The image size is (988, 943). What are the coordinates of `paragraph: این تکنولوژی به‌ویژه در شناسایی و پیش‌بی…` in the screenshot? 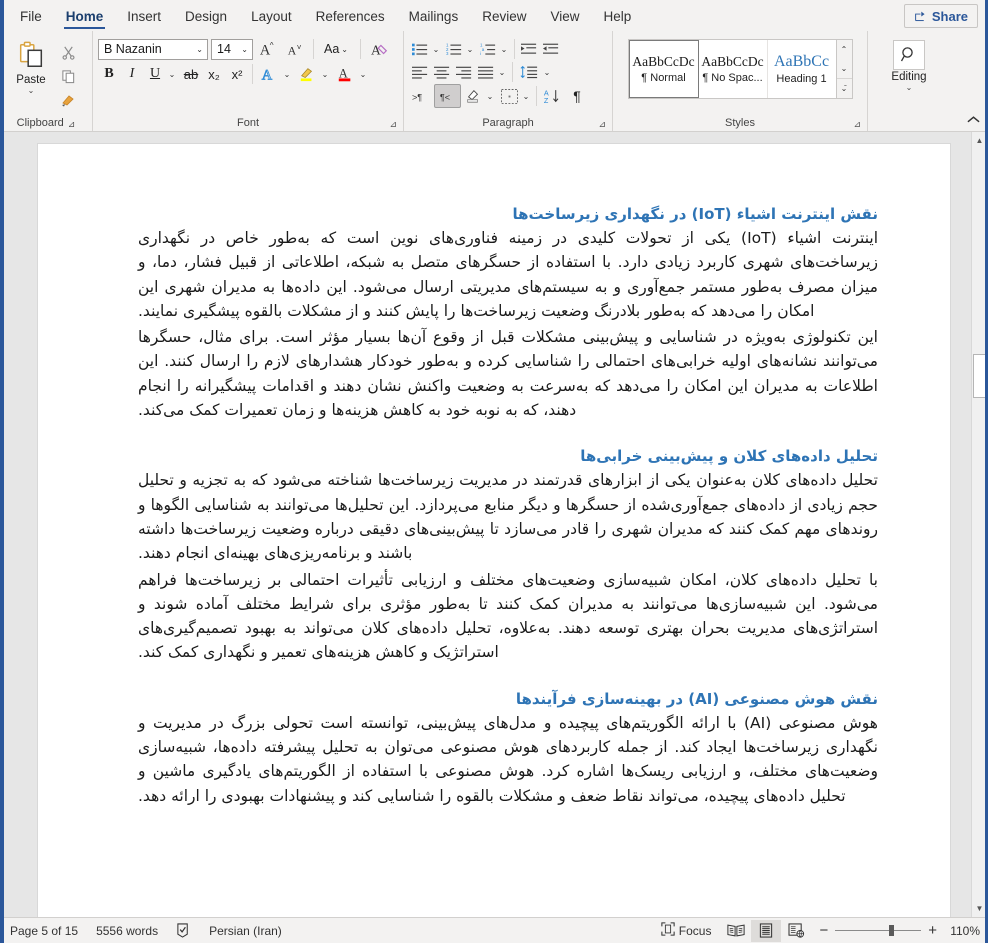 It's located at (508, 373).